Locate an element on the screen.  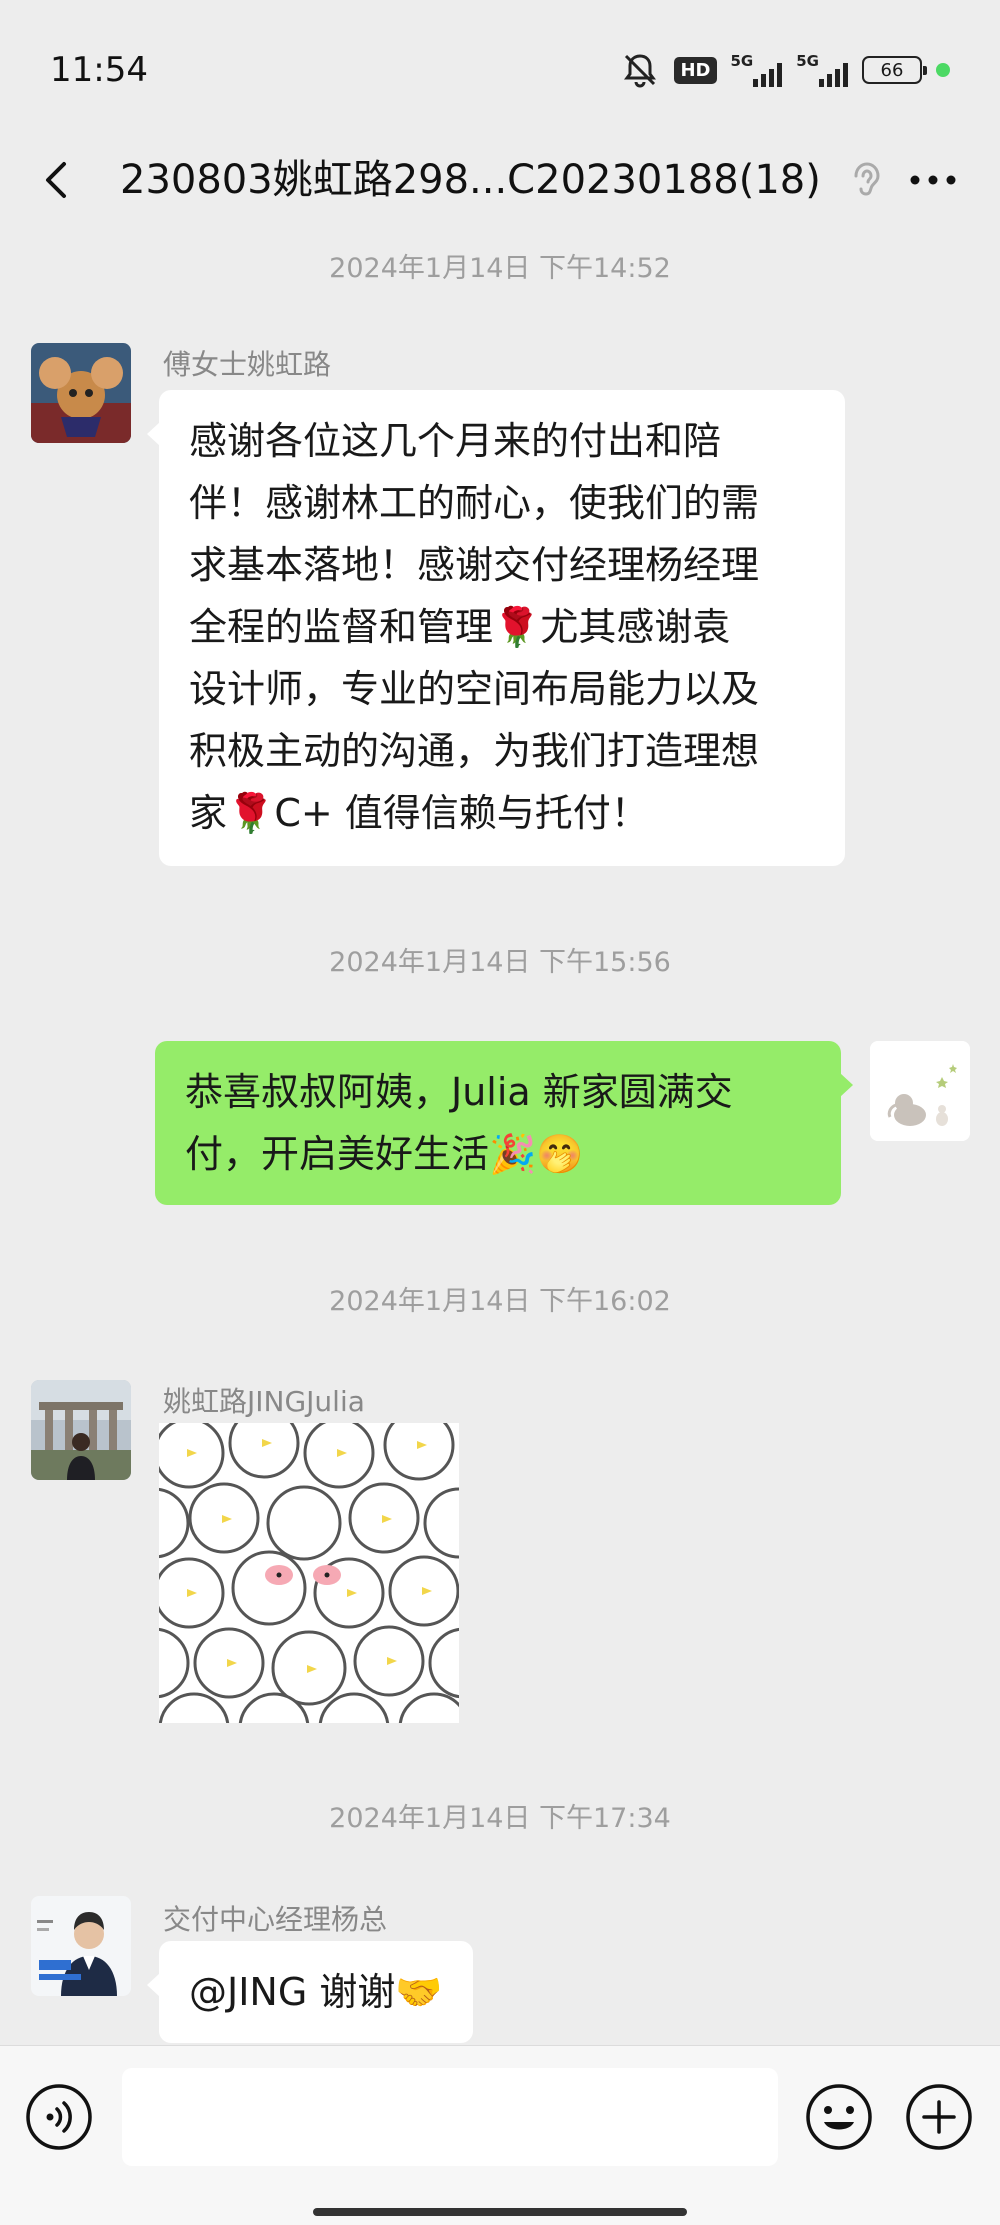
more-icon is located at coordinates (933, 180).